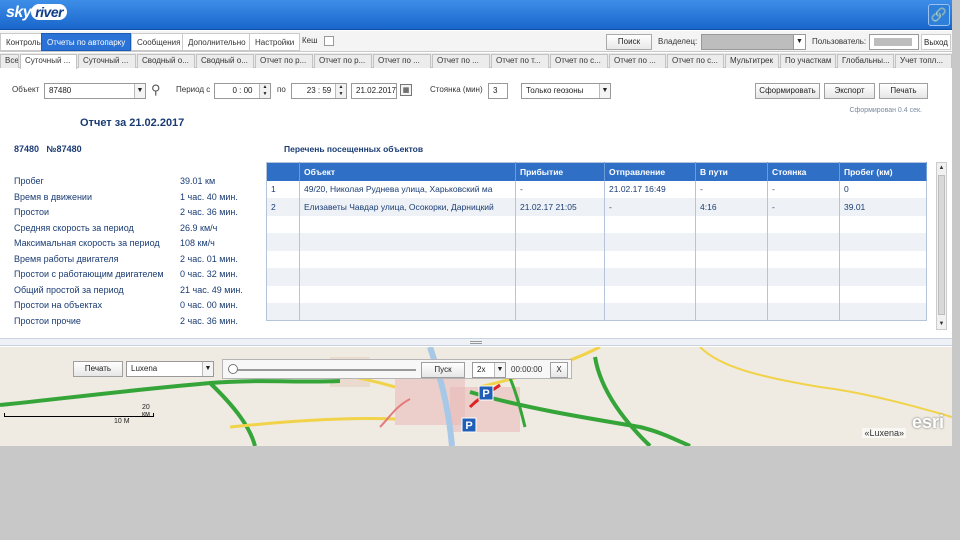 The width and height of the screenshot is (960, 540). What do you see at coordinates (941, 168) in the screenshot?
I see `scroll-up-icon: ▲` at bounding box center [941, 168].